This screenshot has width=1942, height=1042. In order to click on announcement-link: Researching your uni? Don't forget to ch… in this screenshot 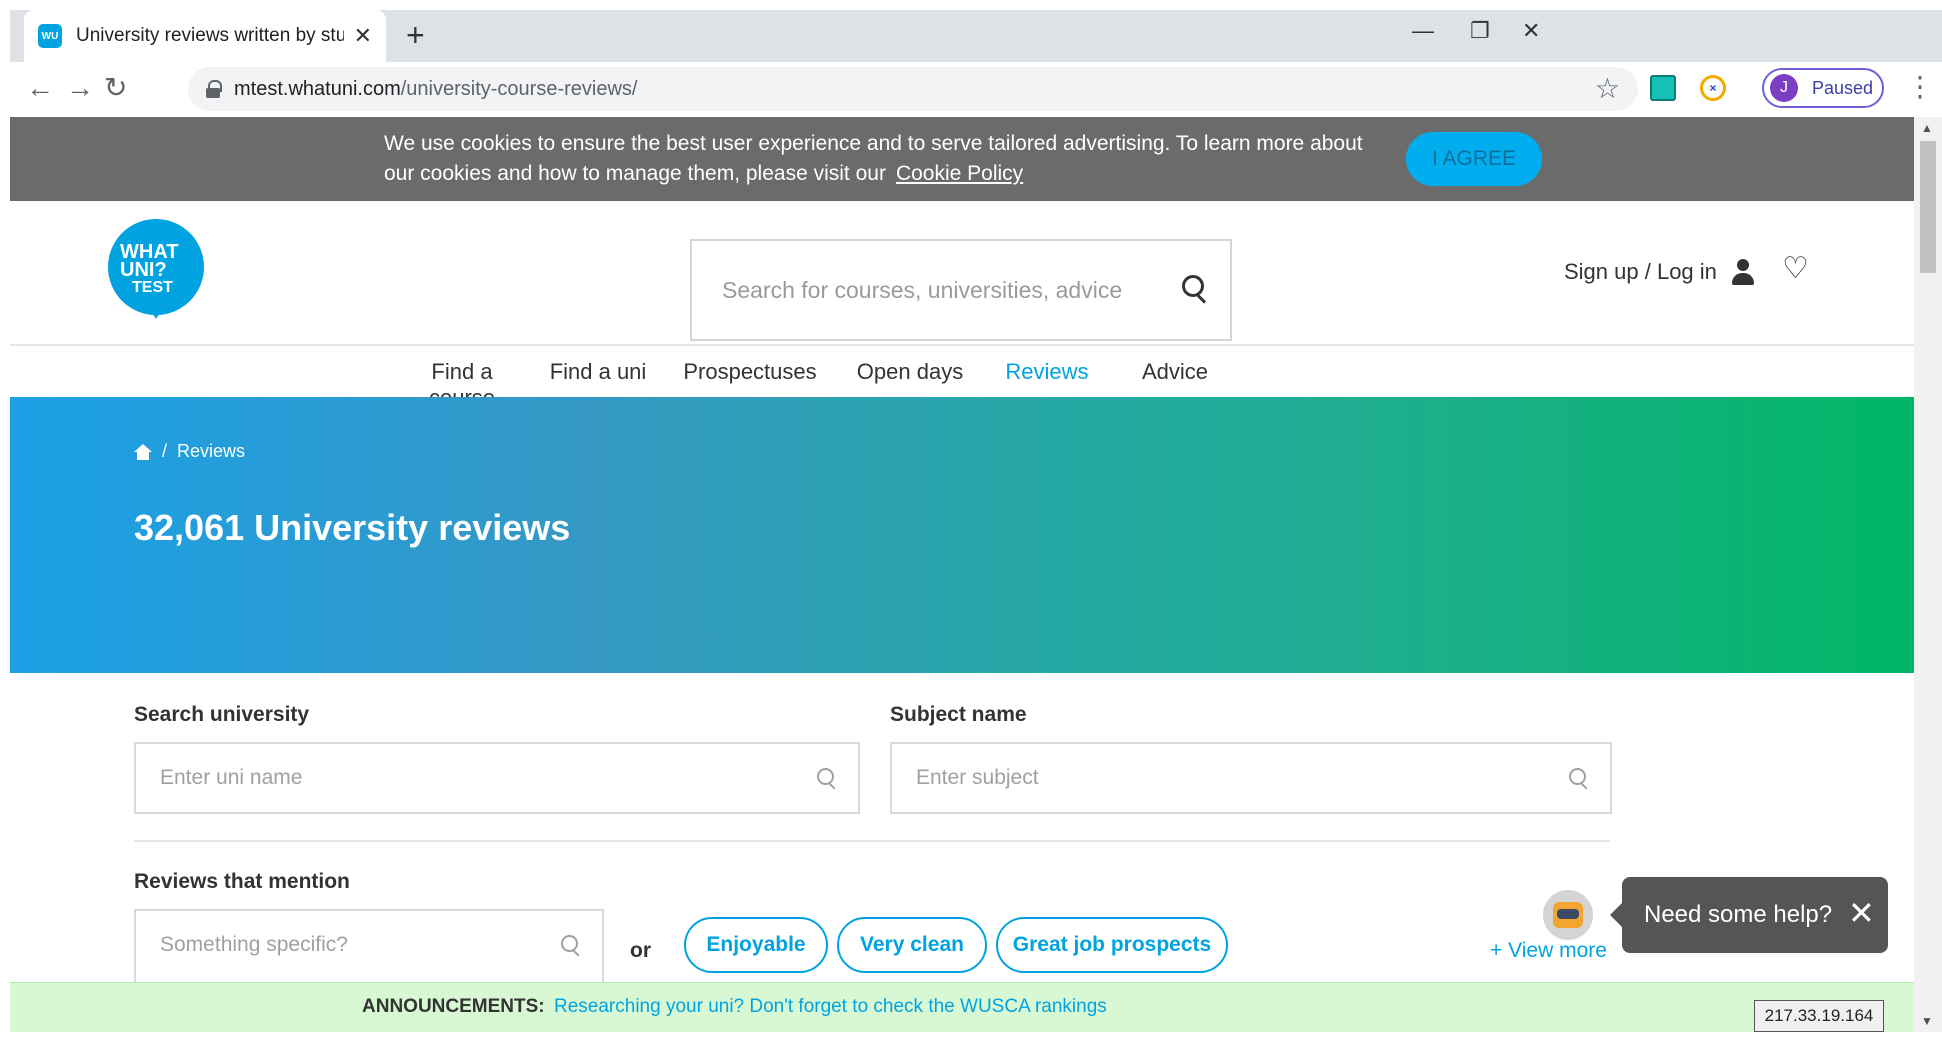, I will do `click(830, 1007)`.